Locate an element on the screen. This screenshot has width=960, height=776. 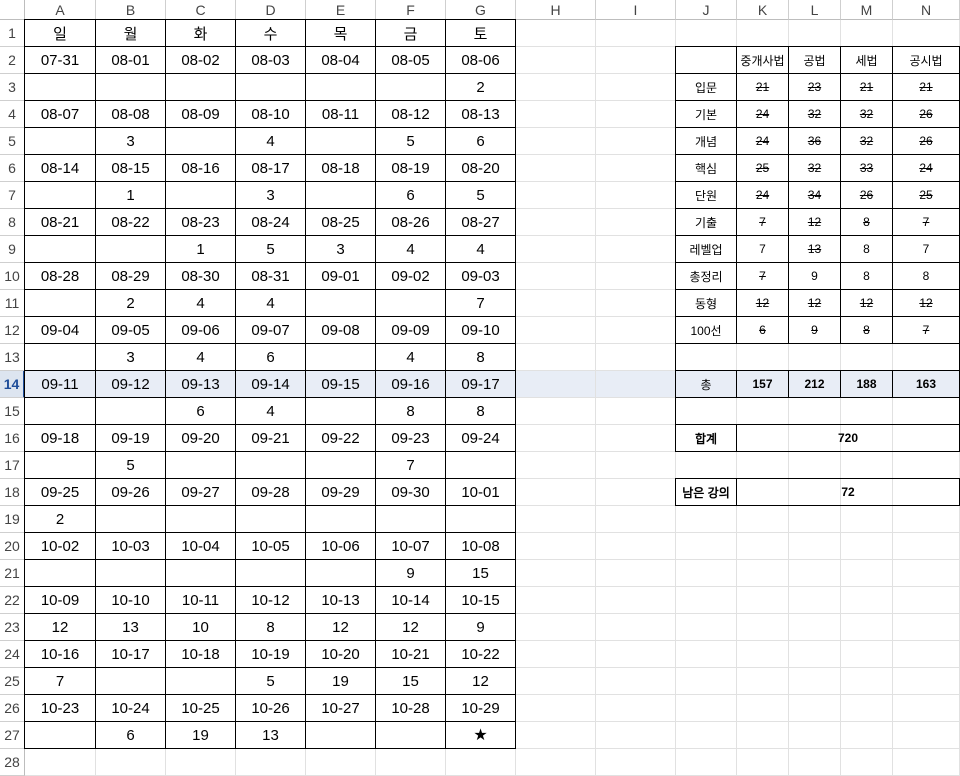
weekday-header: 월 is located at coordinates (130, 33).